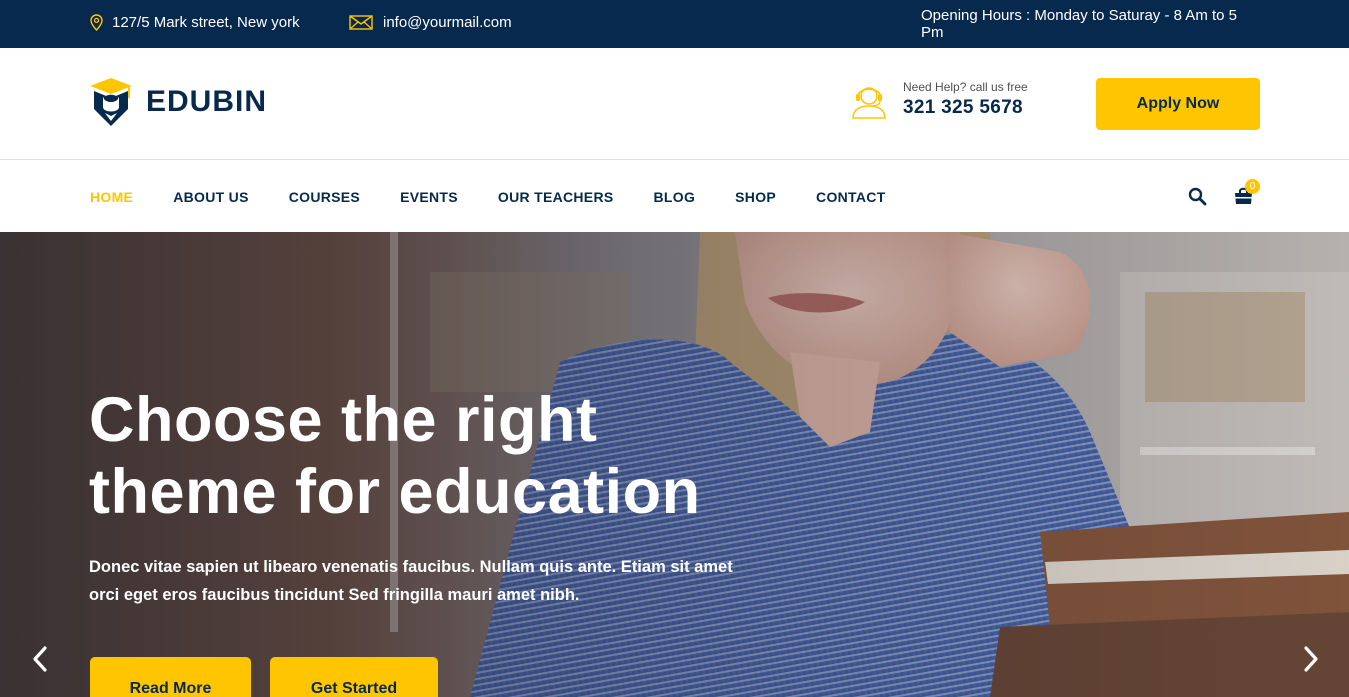  I want to click on help-label: Need Help? call us free, so click(965, 87).